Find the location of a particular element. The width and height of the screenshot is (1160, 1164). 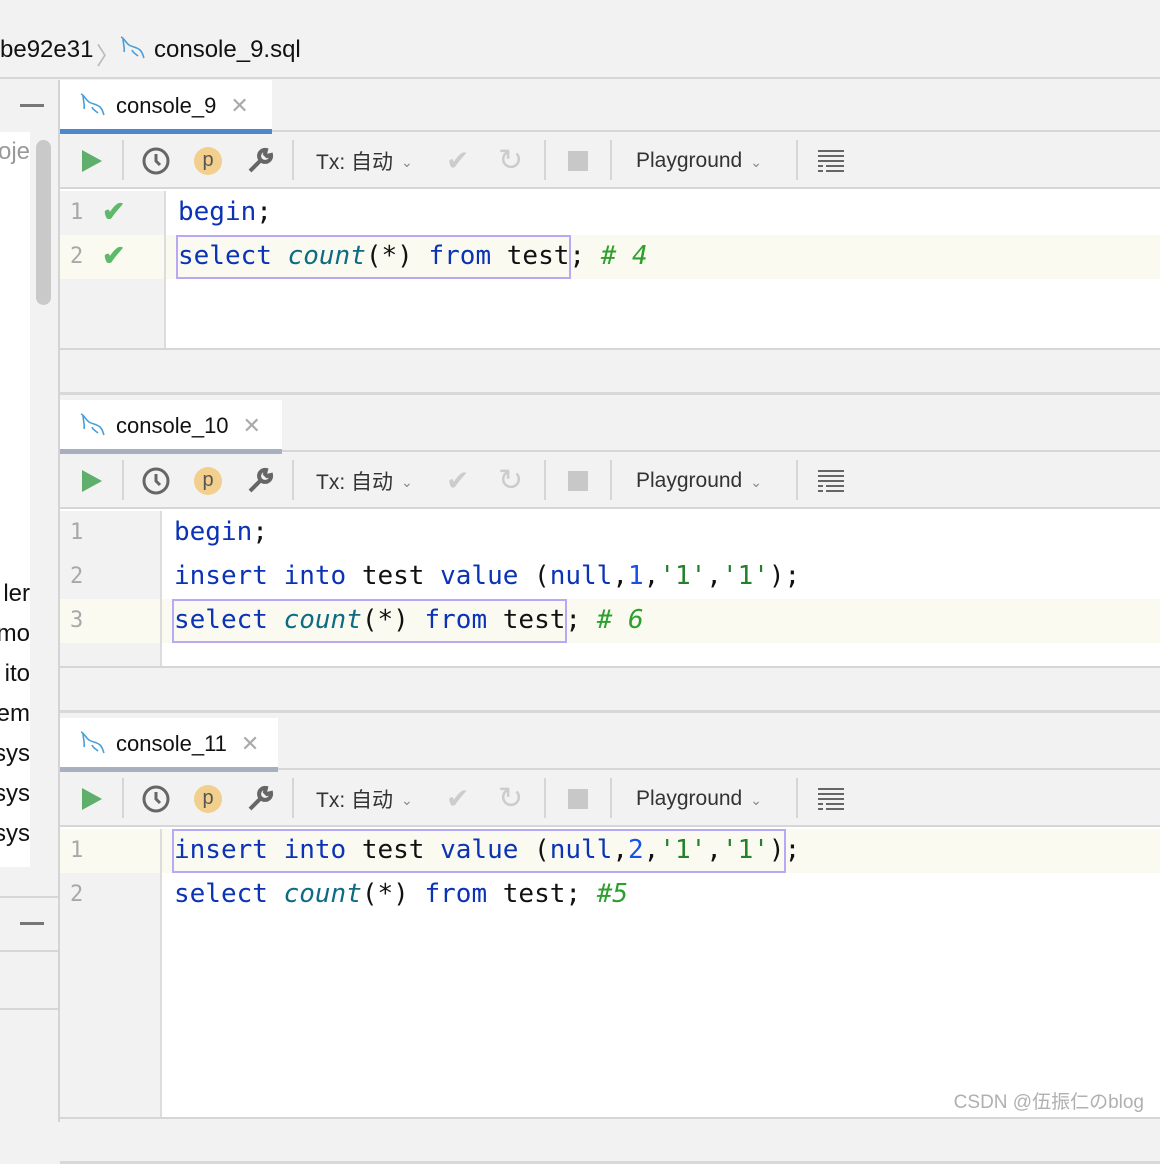

project-tree: oje ler mo ito em sys sys sys is located at coordinates (15, 499).